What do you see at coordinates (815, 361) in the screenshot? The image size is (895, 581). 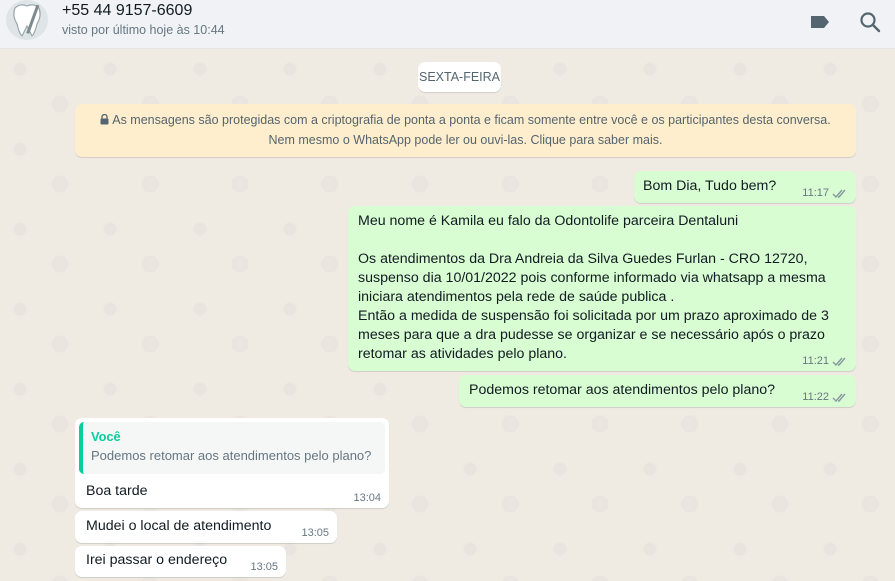 I see `message-time: 11:21` at bounding box center [815, 361].